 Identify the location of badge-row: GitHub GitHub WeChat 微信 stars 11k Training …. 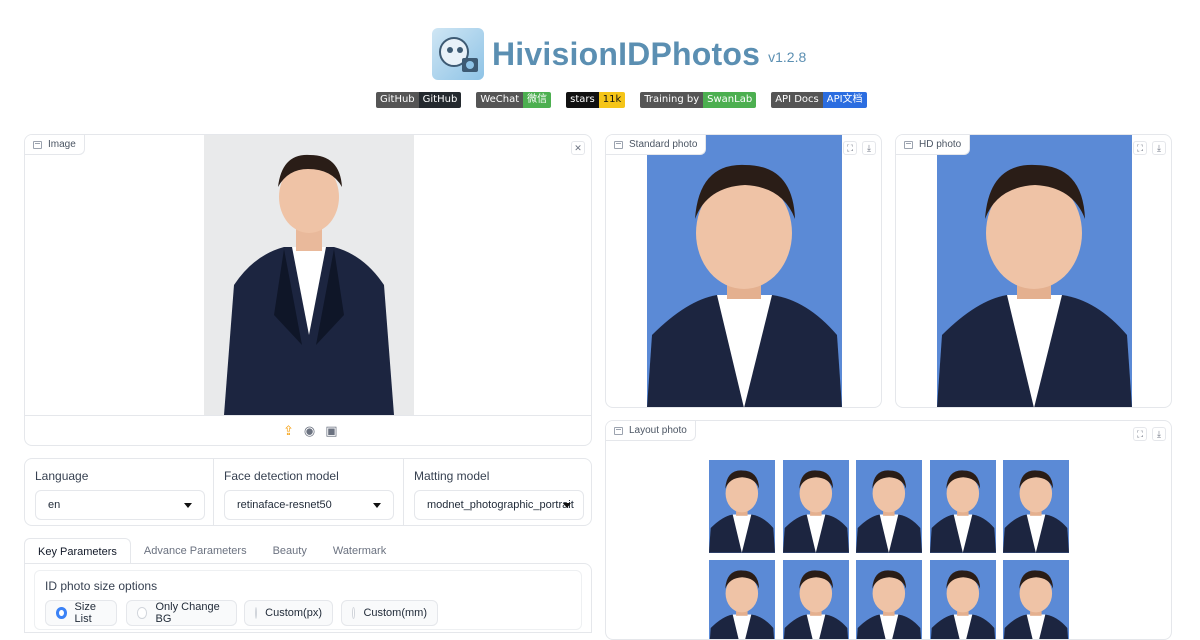
(621, 100).